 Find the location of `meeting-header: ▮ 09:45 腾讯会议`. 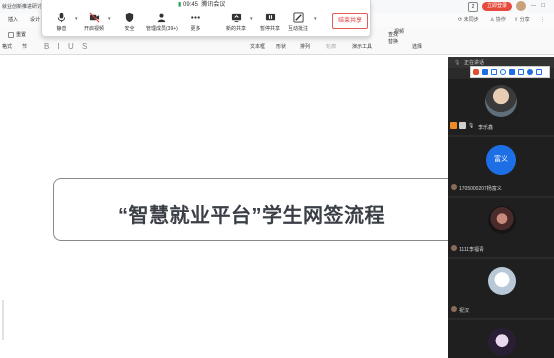

meeting-header: ▮ 09:45 腾讯会议 is located at coordinates (201, 5).